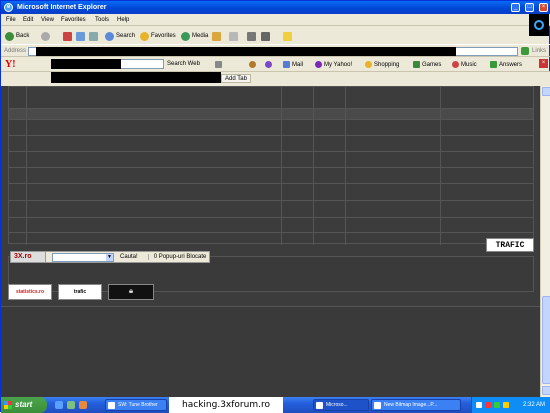 Image resolution: width=550 pixels, height=413 pixels. I want to click on mail-icon, so click(233, 36).